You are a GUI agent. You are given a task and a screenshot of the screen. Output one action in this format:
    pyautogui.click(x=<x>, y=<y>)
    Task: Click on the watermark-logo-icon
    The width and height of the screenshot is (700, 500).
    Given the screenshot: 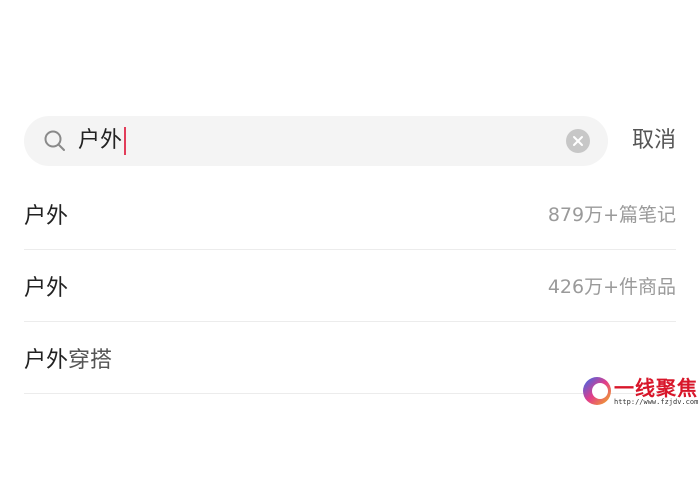 What is the action you would take?
    pyautogui.click(x=597, y=391)
    